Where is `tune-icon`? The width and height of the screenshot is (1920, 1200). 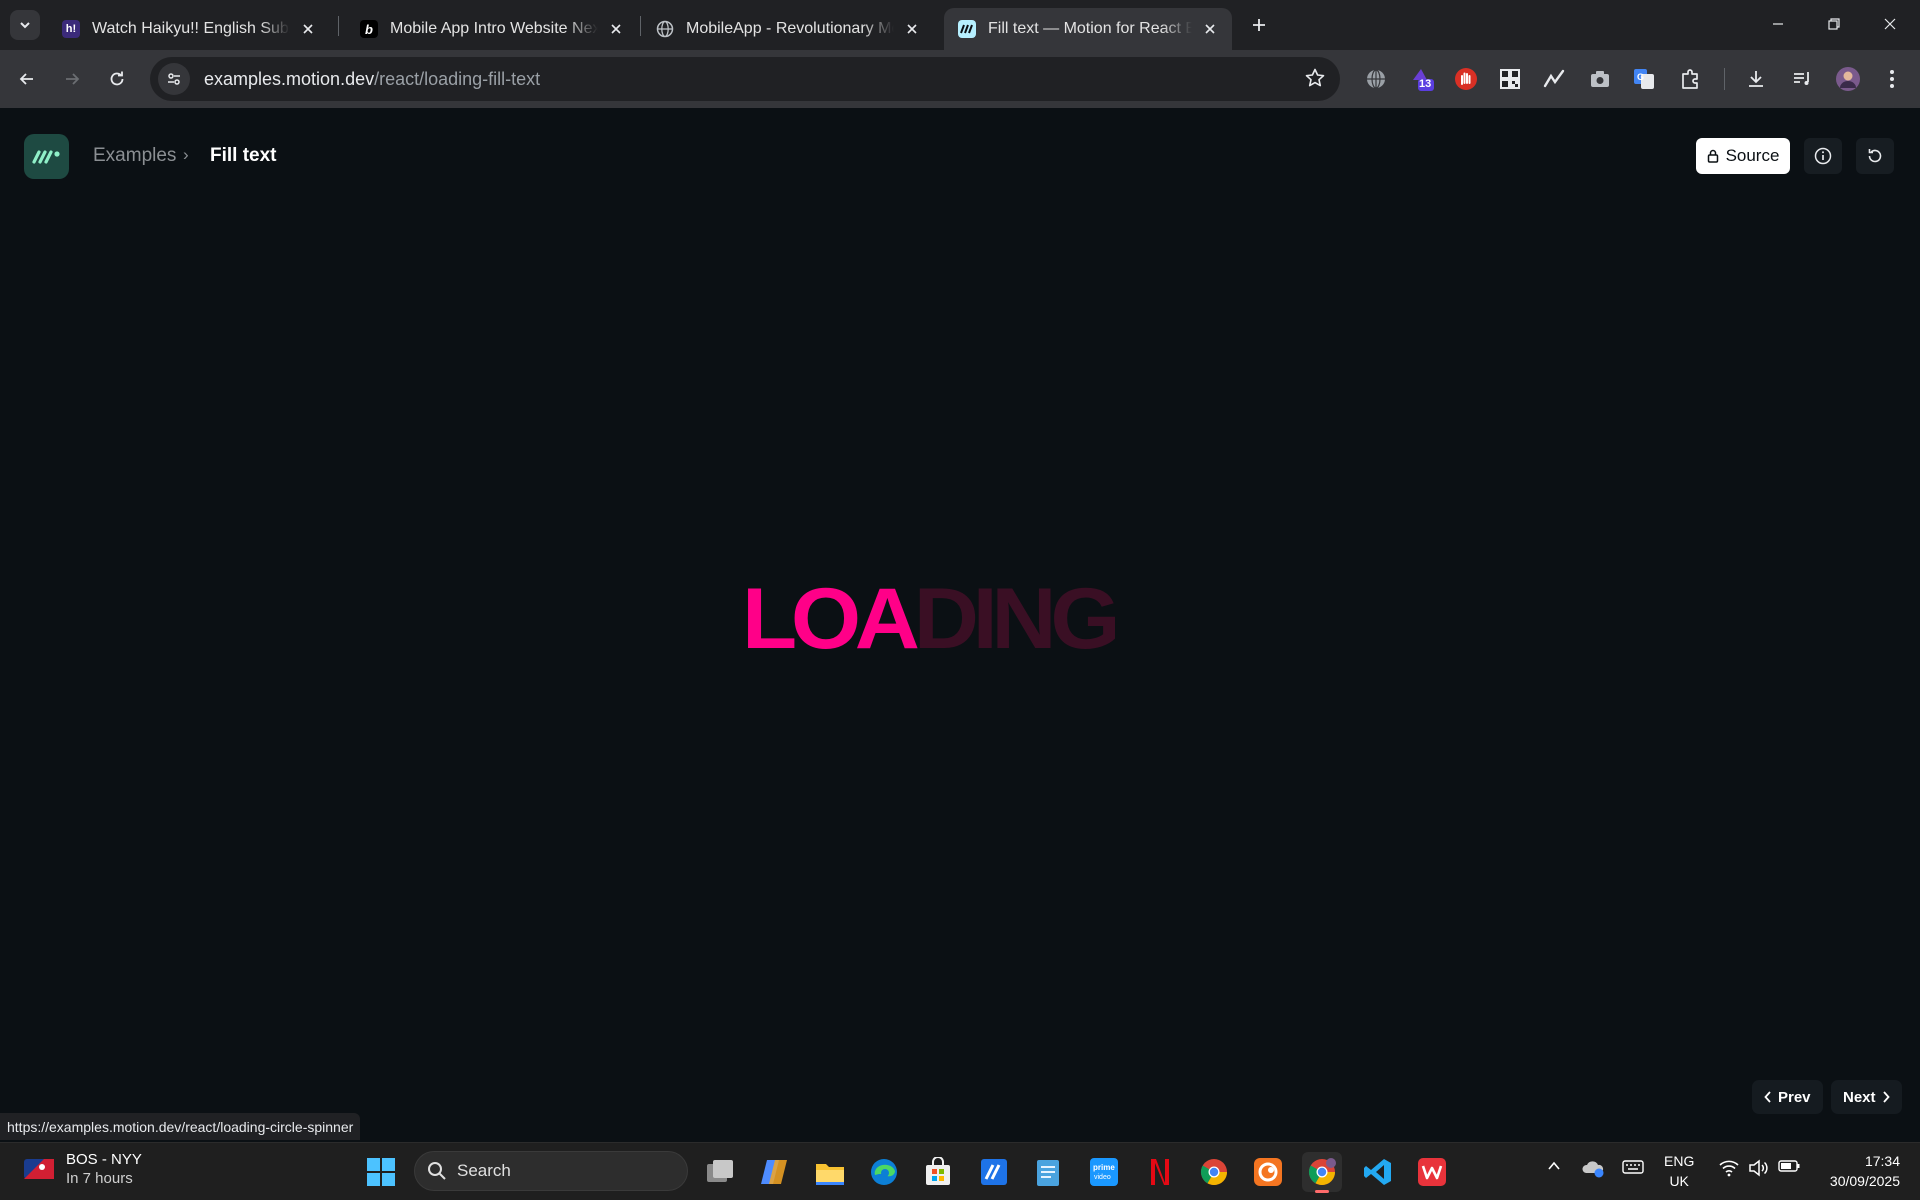
tune-icon is located at coordinates (174, 79).